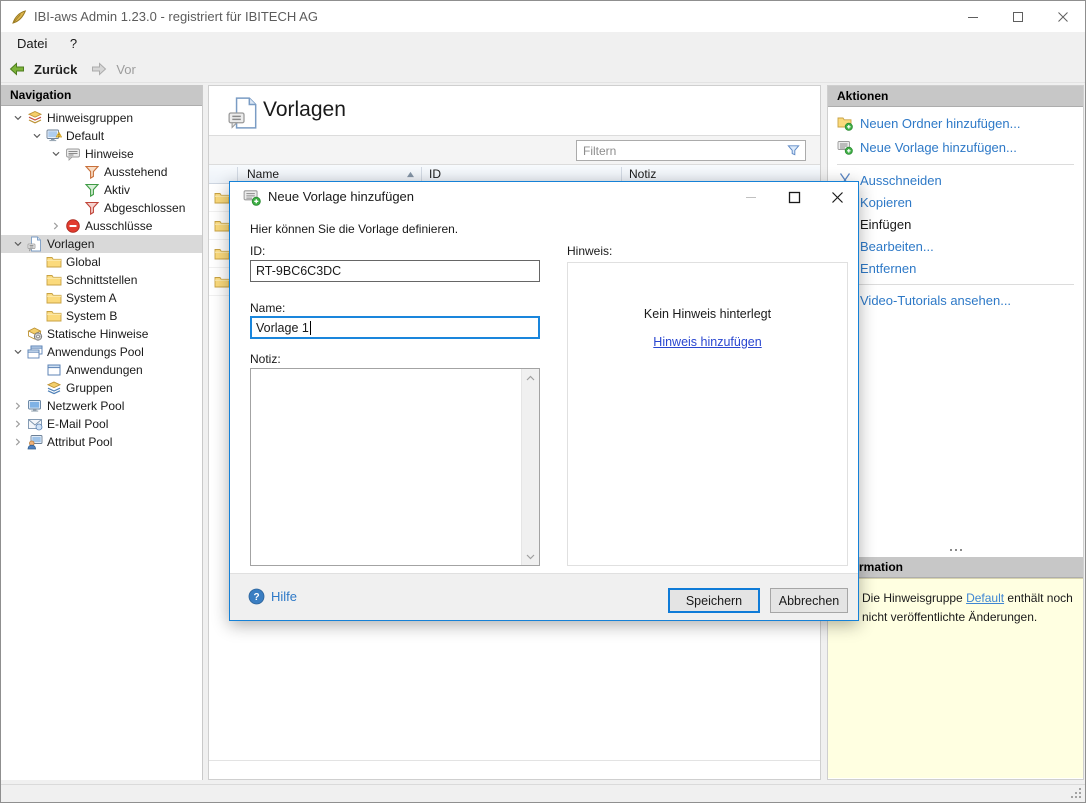 Image resolution: width=1086 pixels, height=803 pixels. What do you see at coordinates (395, 271) in the screenshot?
I see `id-field` at bounding box center [395, 271].